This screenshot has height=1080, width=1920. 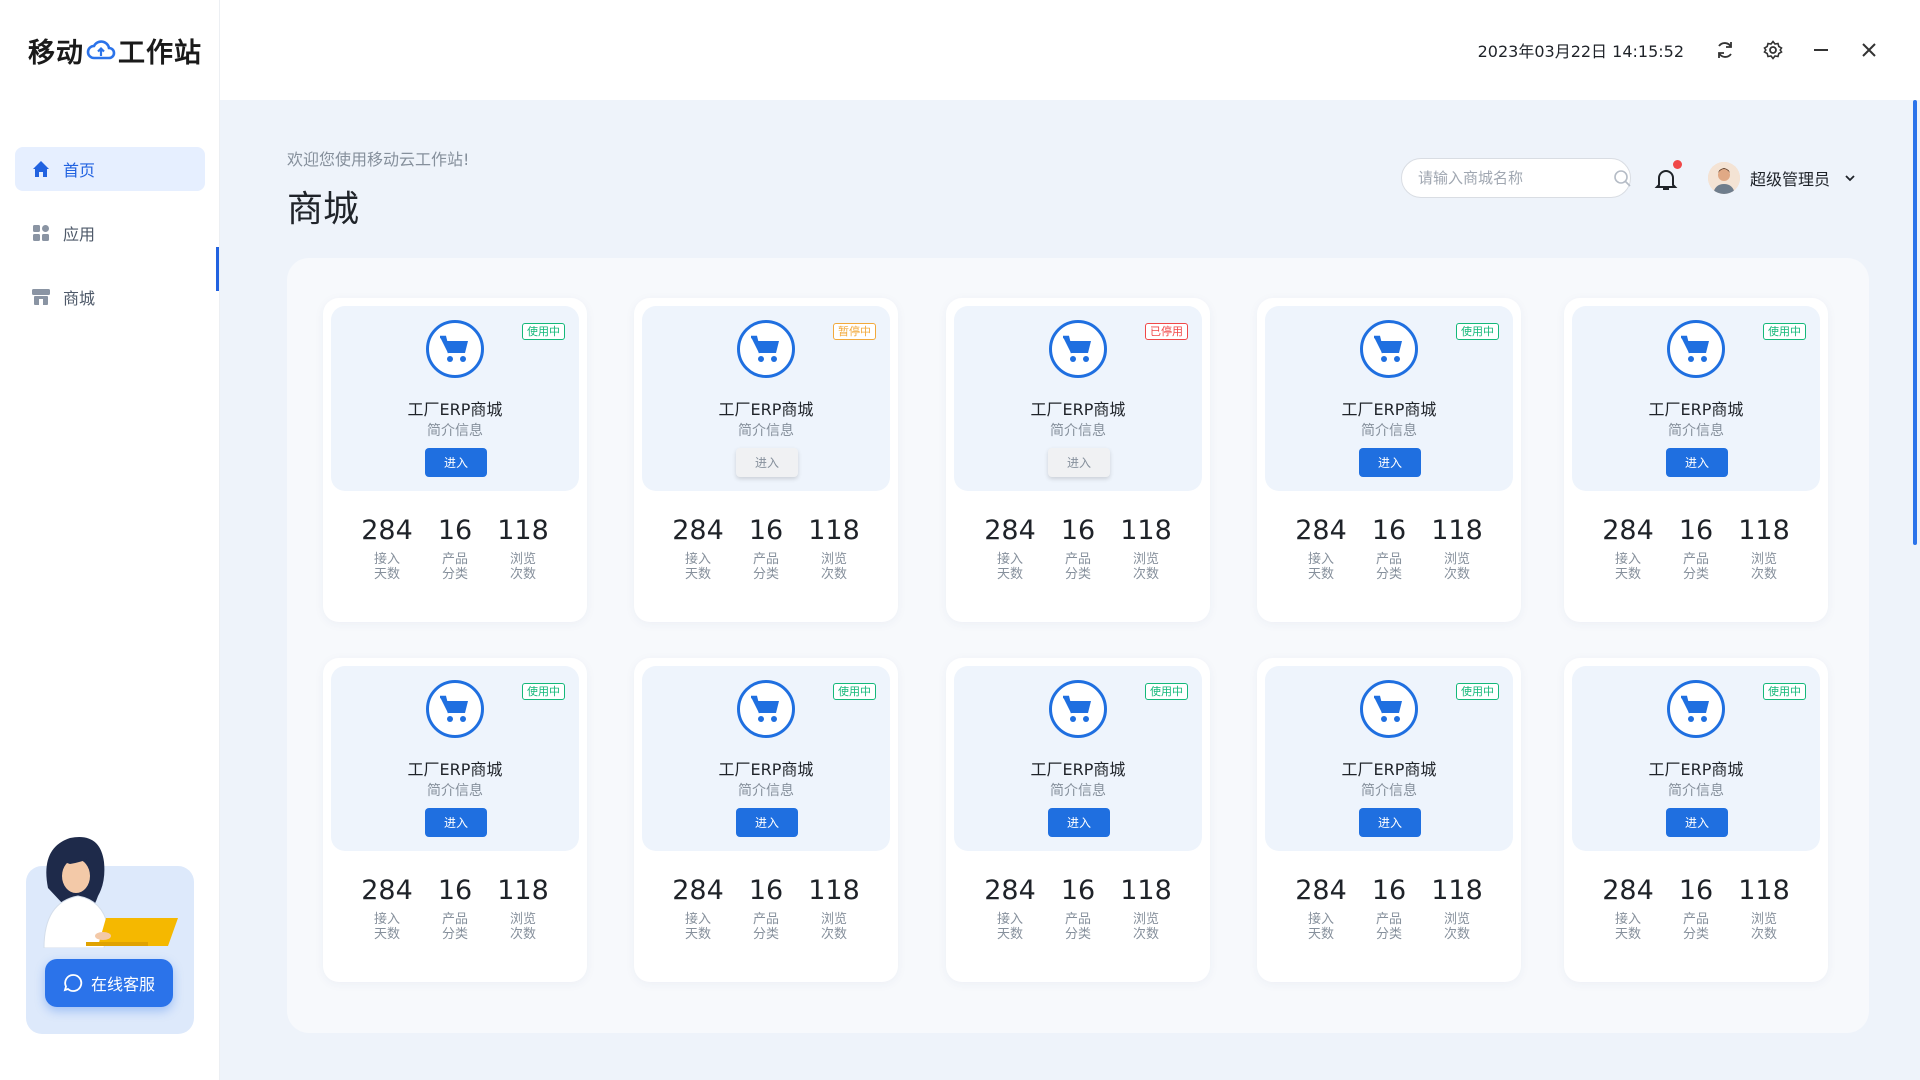 What do you see at coordinates (122, 984) in the screenshot?
I see `support-label: 在线客服` at bounding box center [122, 984].